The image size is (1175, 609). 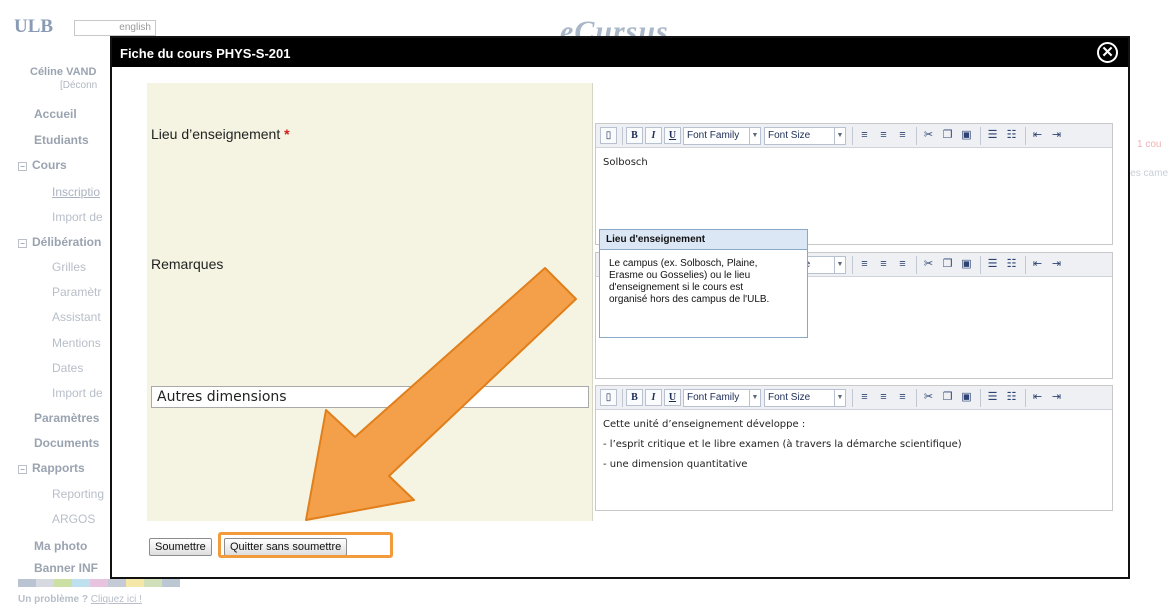 I want to click on page-header: ULB english eCursus, so click(x=587, y=24).